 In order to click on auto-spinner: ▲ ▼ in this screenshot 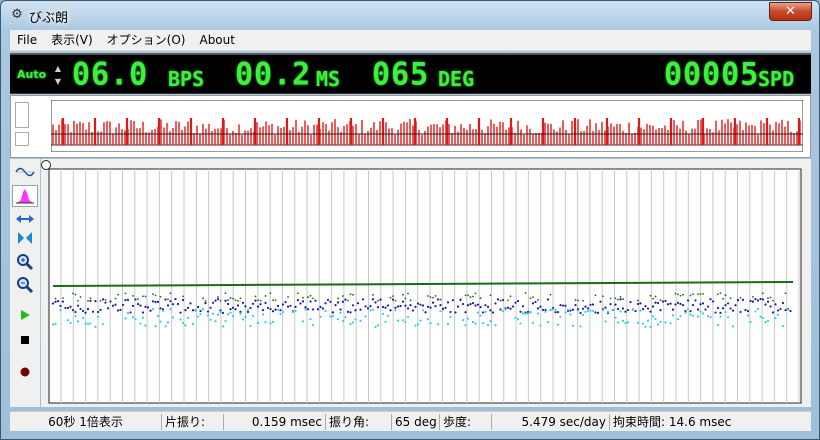, I will do `click(58, 75)`.